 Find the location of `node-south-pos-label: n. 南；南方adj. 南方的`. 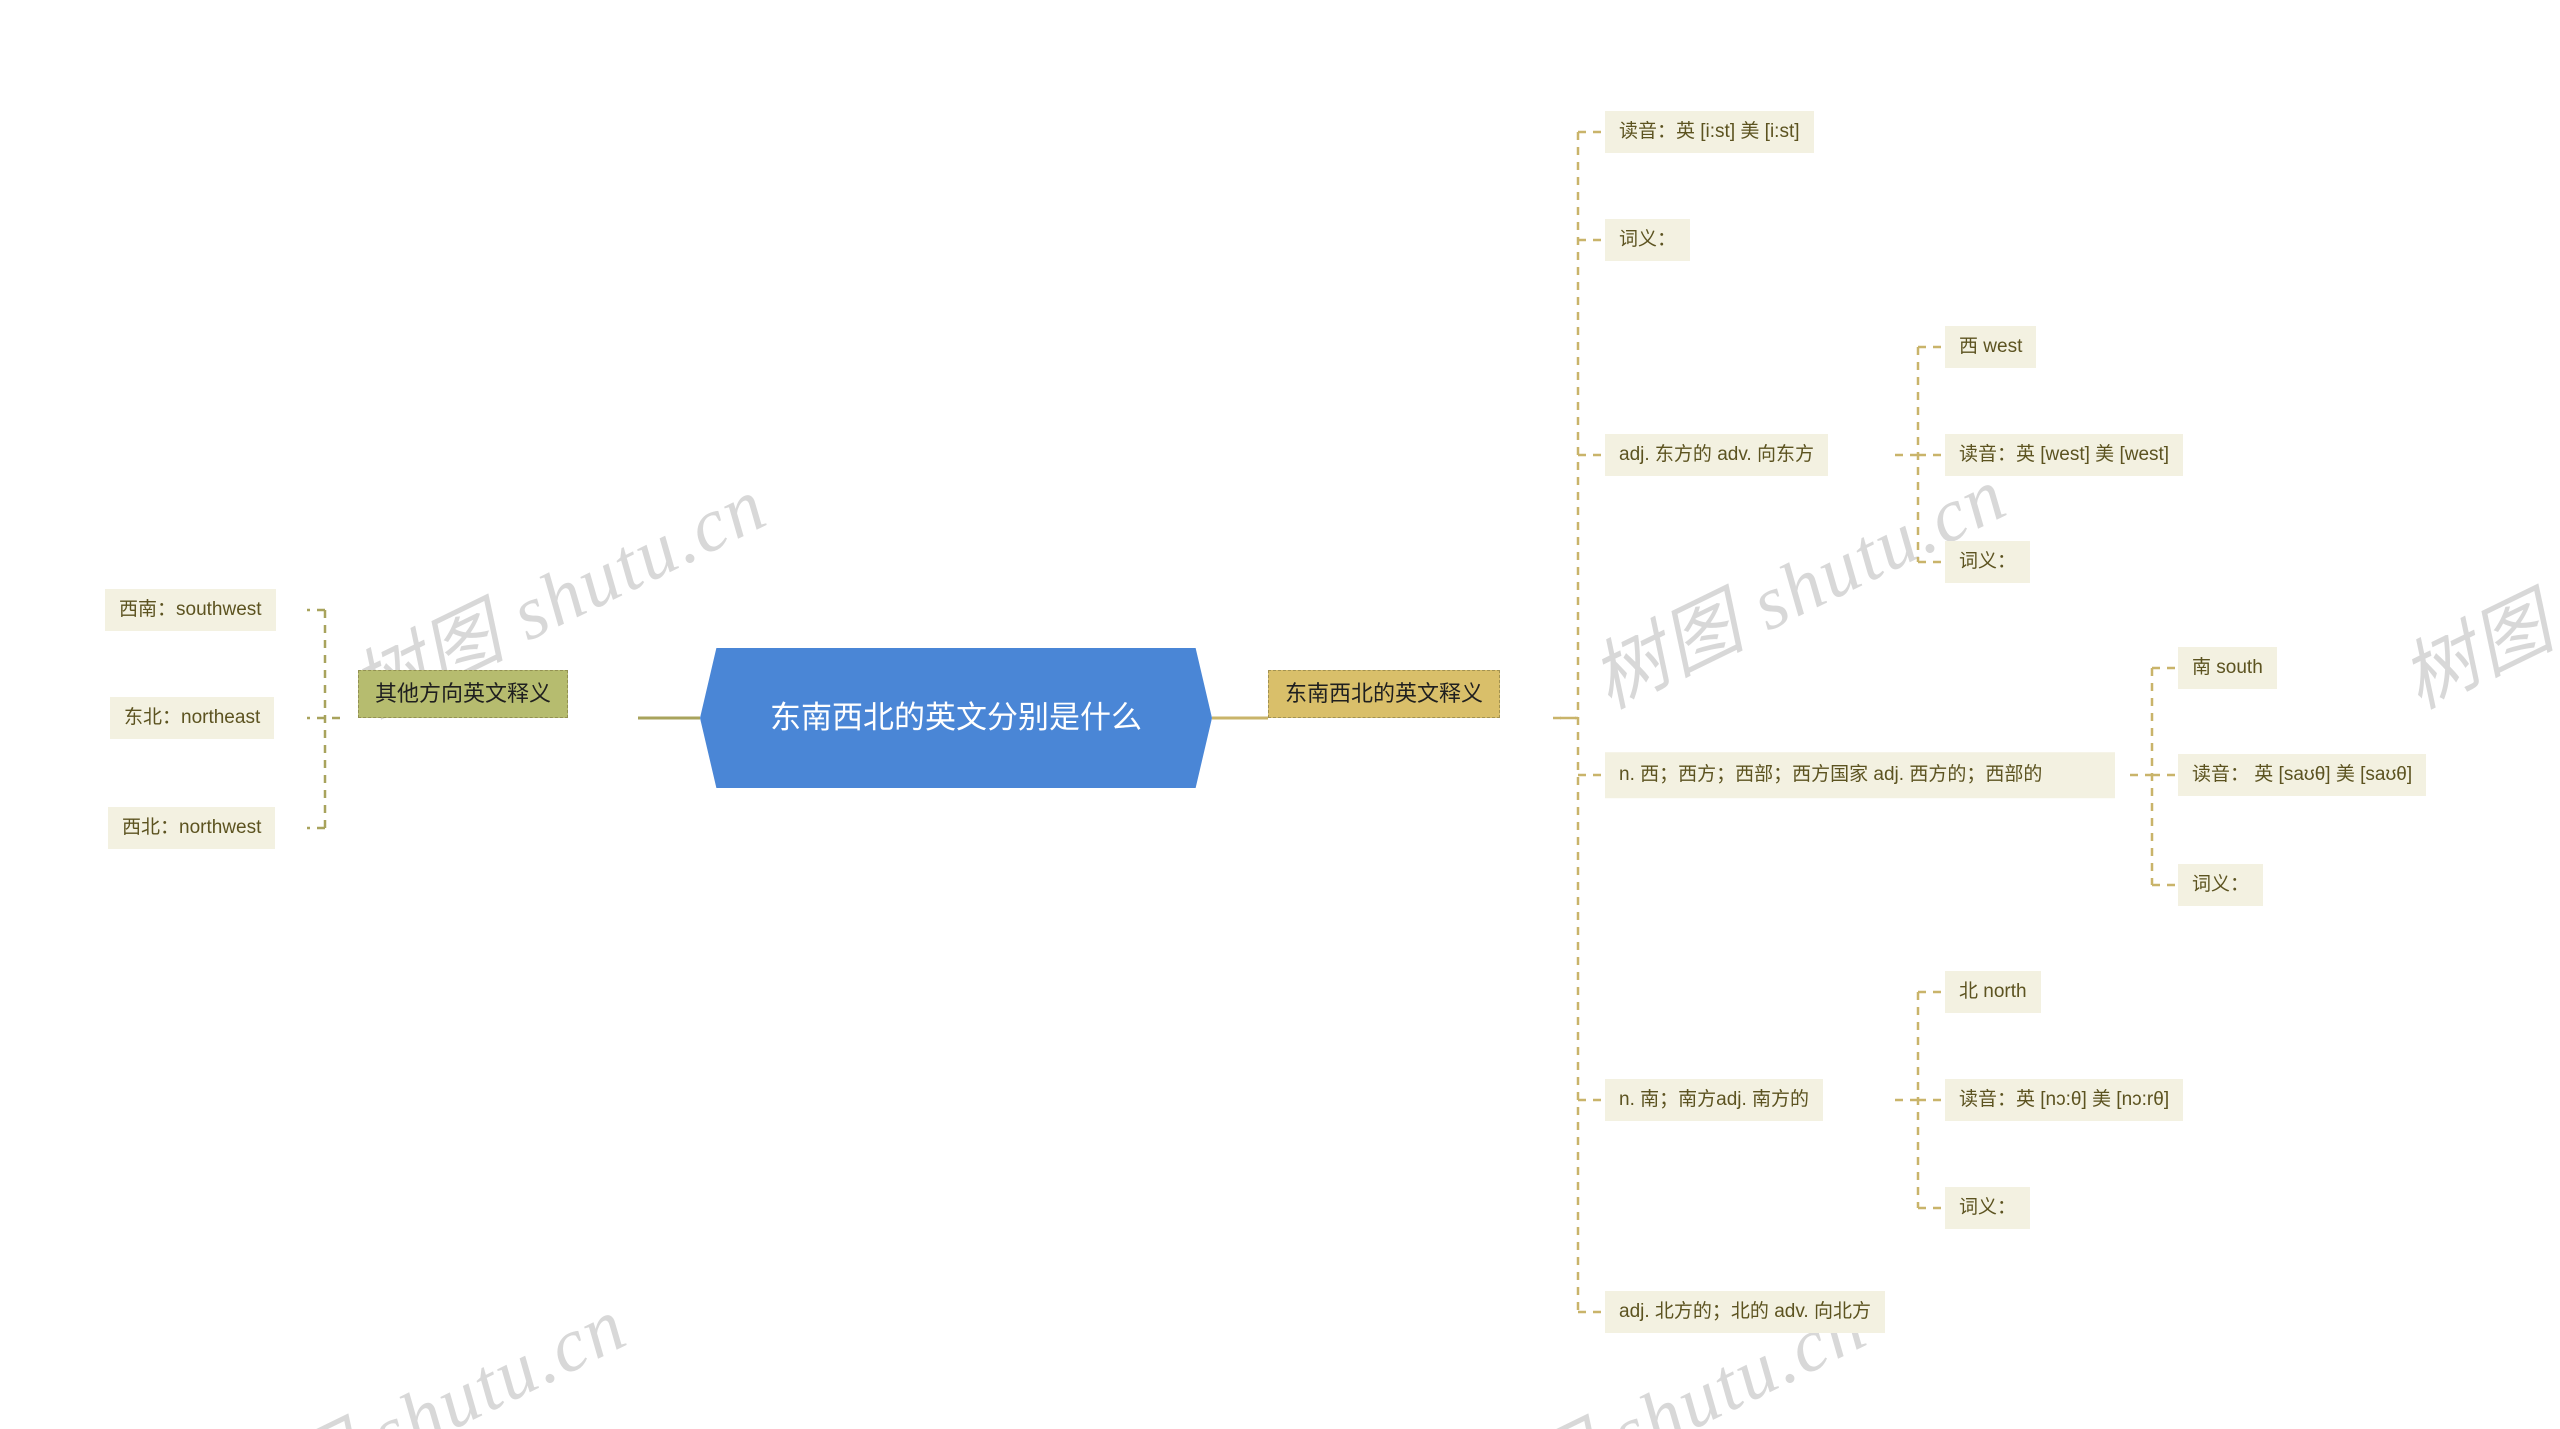

node-south-pos-label: n. 南；南方adj. 南方的 is located at coordinates (1714, 1100).